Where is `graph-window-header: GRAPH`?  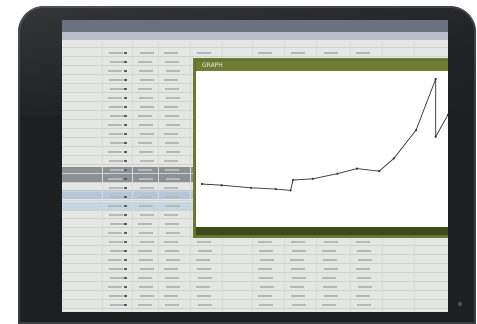
graph-window-header: GRAPH is located at coordinates (322, 66).